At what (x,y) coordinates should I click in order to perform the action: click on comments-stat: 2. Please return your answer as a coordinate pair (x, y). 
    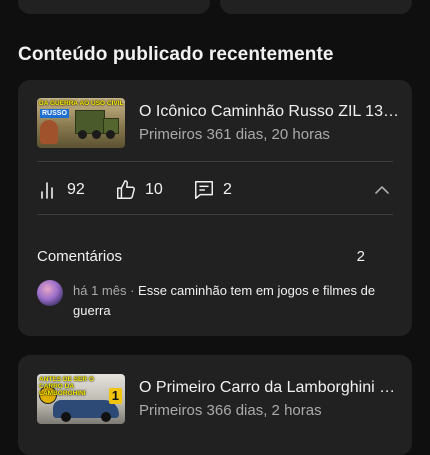
    Looking at the image, I should click on (212, 190).